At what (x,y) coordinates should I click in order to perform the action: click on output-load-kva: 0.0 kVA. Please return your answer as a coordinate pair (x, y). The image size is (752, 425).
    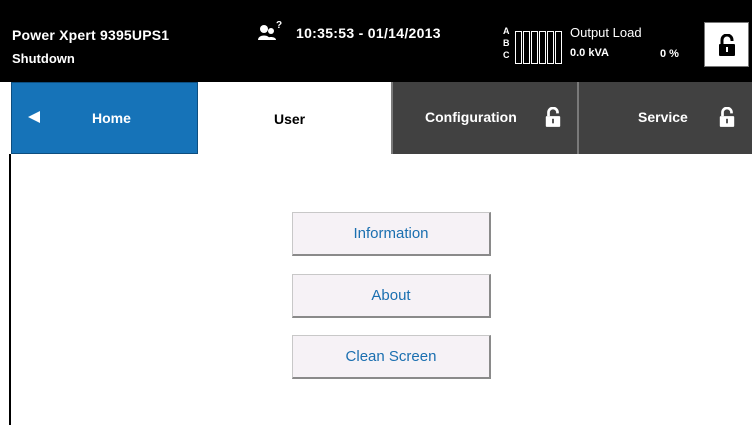
    Looking at the image, I should click on (589, 53).